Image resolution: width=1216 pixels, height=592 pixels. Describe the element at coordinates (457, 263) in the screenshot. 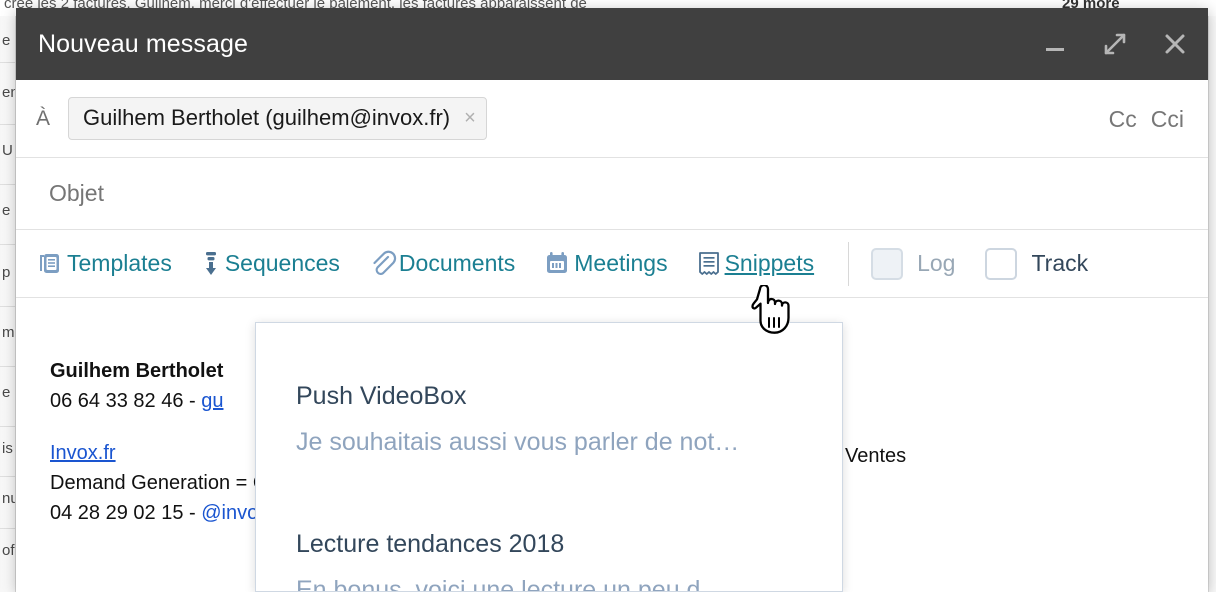

I see `toolbar-item-label: Documents` at that location.